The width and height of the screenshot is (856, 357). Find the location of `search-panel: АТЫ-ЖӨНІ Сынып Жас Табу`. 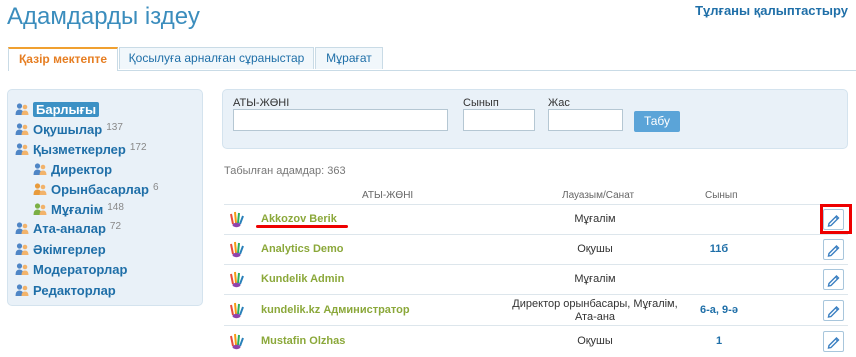

search-panel: АТЫ-ЖӨНІ Сынып Жас Табу is located at coordinates (535, 119).